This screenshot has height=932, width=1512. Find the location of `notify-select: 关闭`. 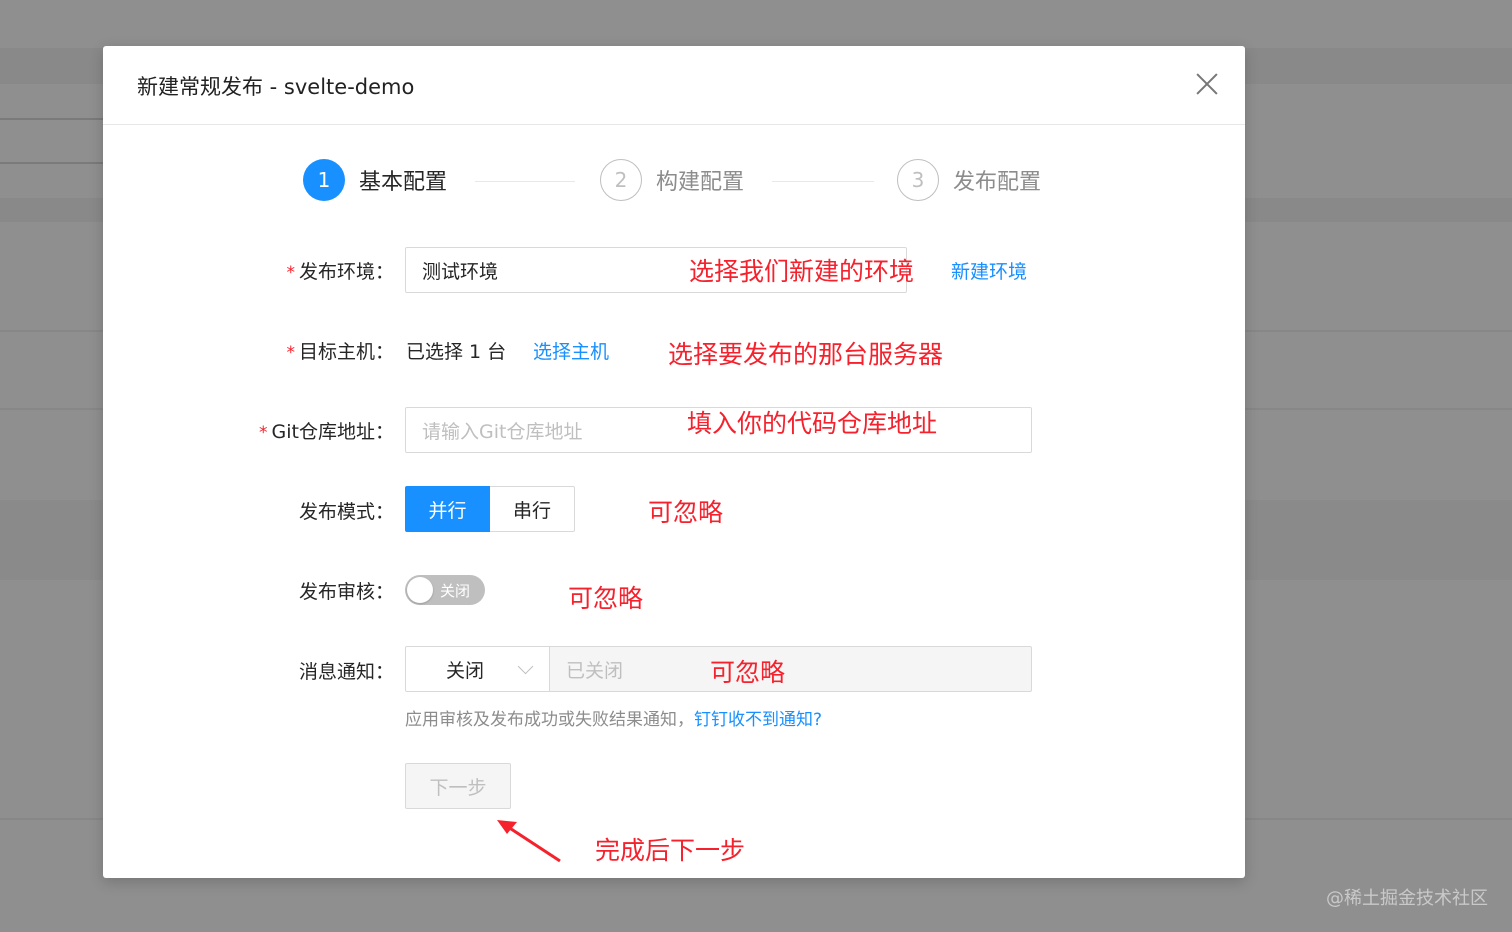

notify-select: 关闭 is located at coordinates (477, 669).